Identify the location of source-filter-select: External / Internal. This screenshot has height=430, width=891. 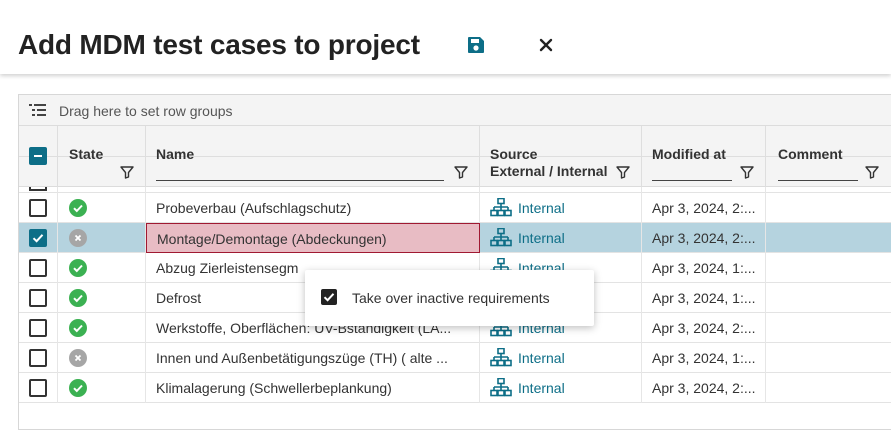
(550, 171).